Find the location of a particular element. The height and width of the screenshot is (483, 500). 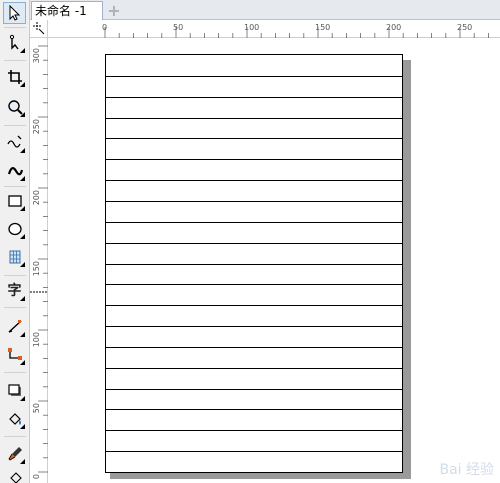

document-tab-bar: 未命名 -1 + is located at coordinates (265, 10).